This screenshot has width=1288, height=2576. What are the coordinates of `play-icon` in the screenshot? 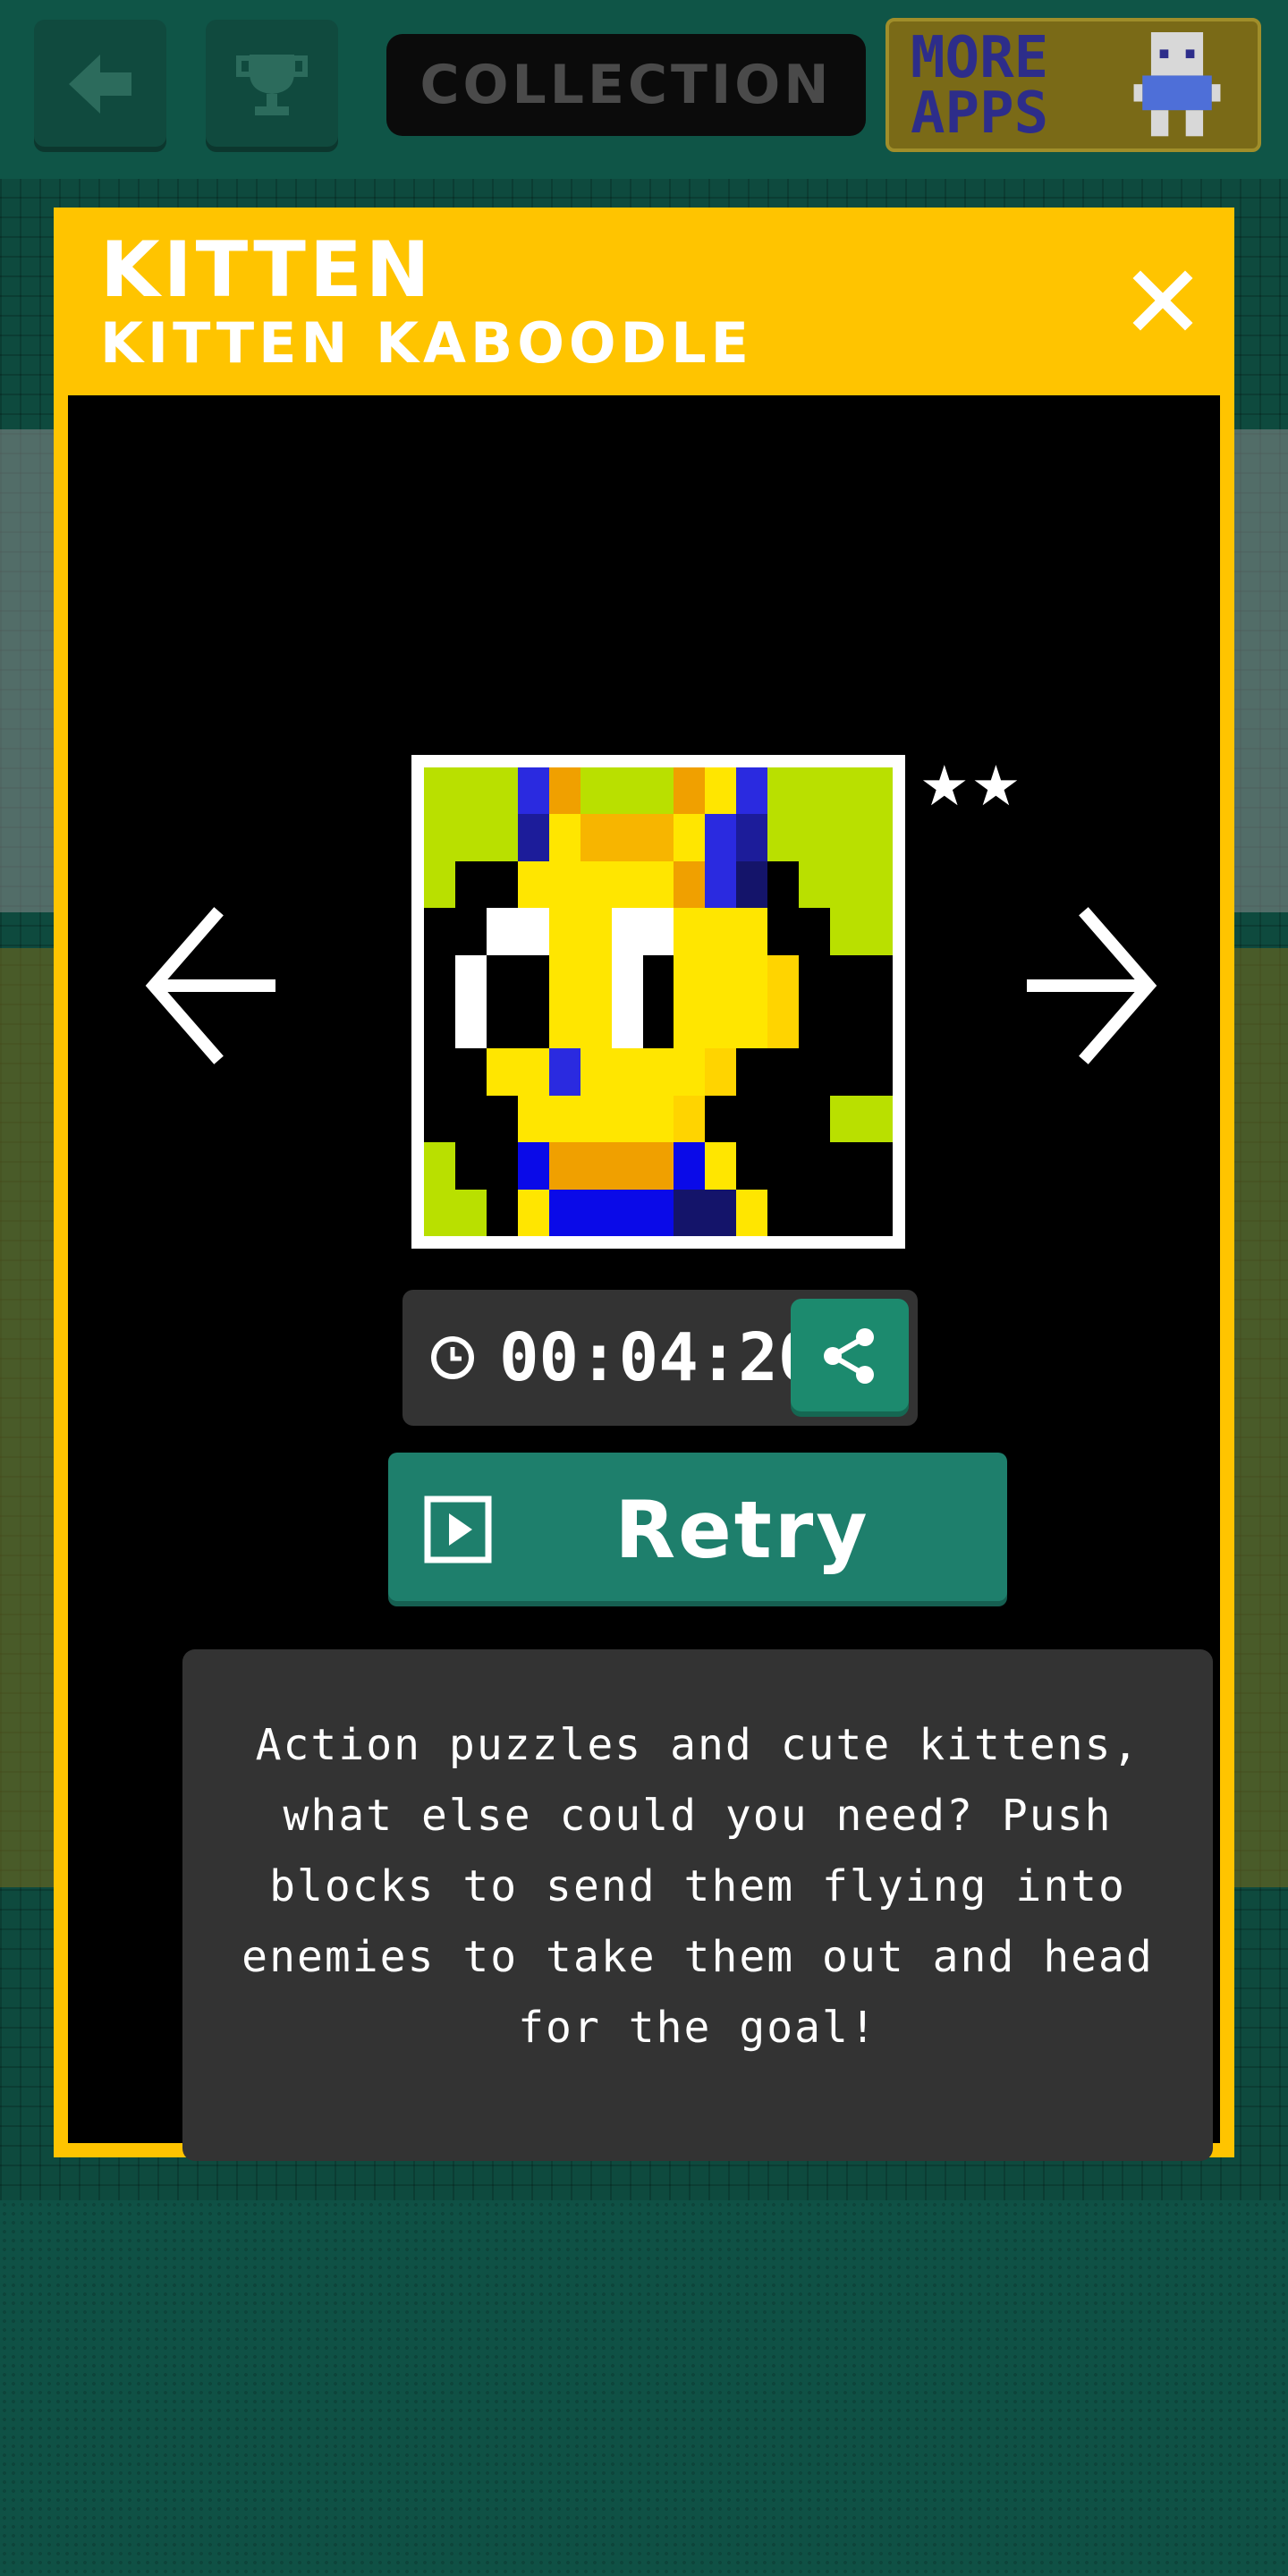 It's located at (458, 1529).